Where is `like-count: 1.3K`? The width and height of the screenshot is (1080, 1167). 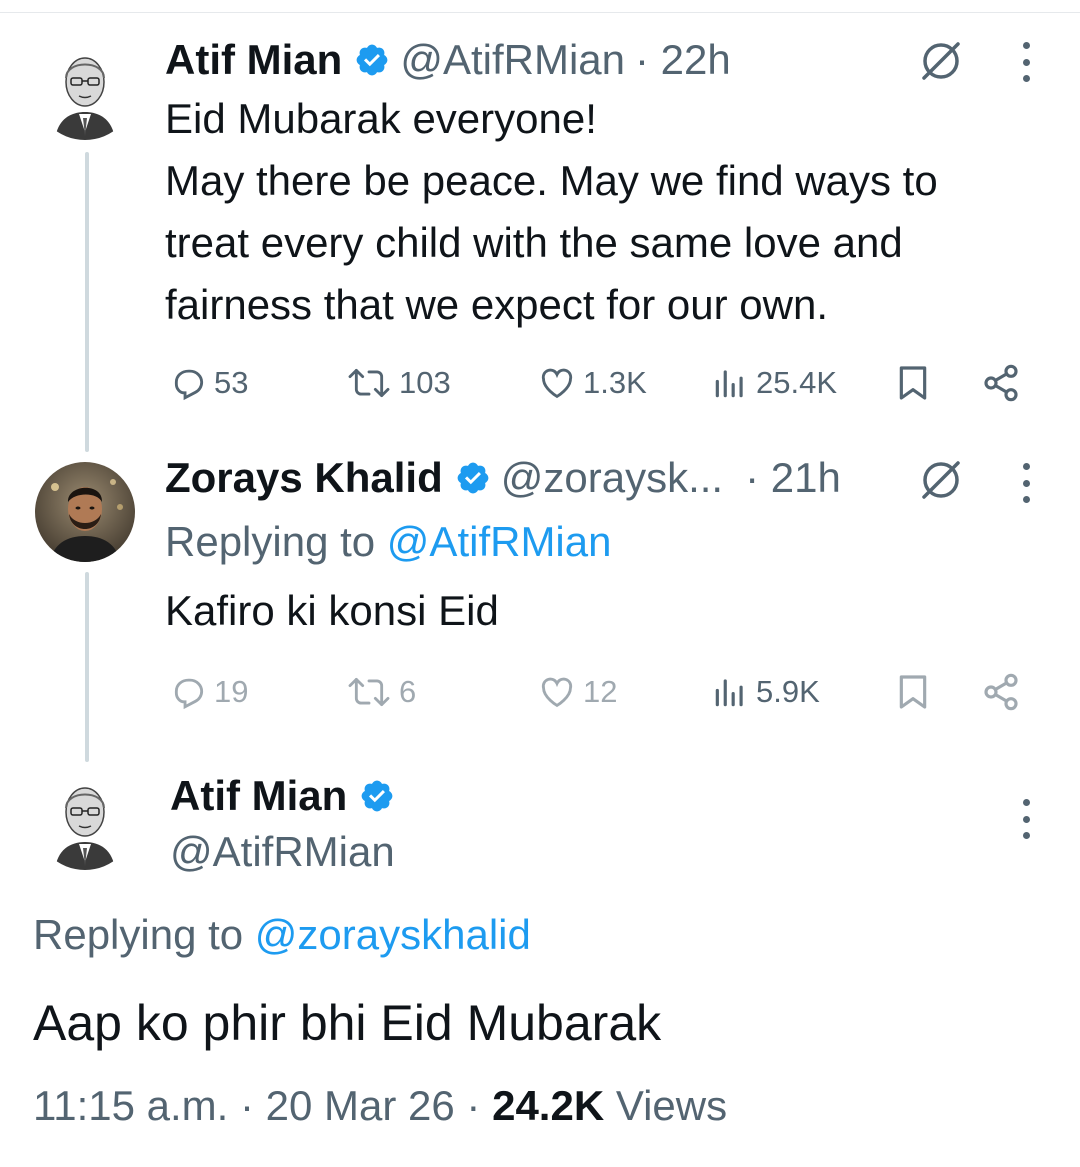 like-count: 1.3K is located at coordinates (615, 382).